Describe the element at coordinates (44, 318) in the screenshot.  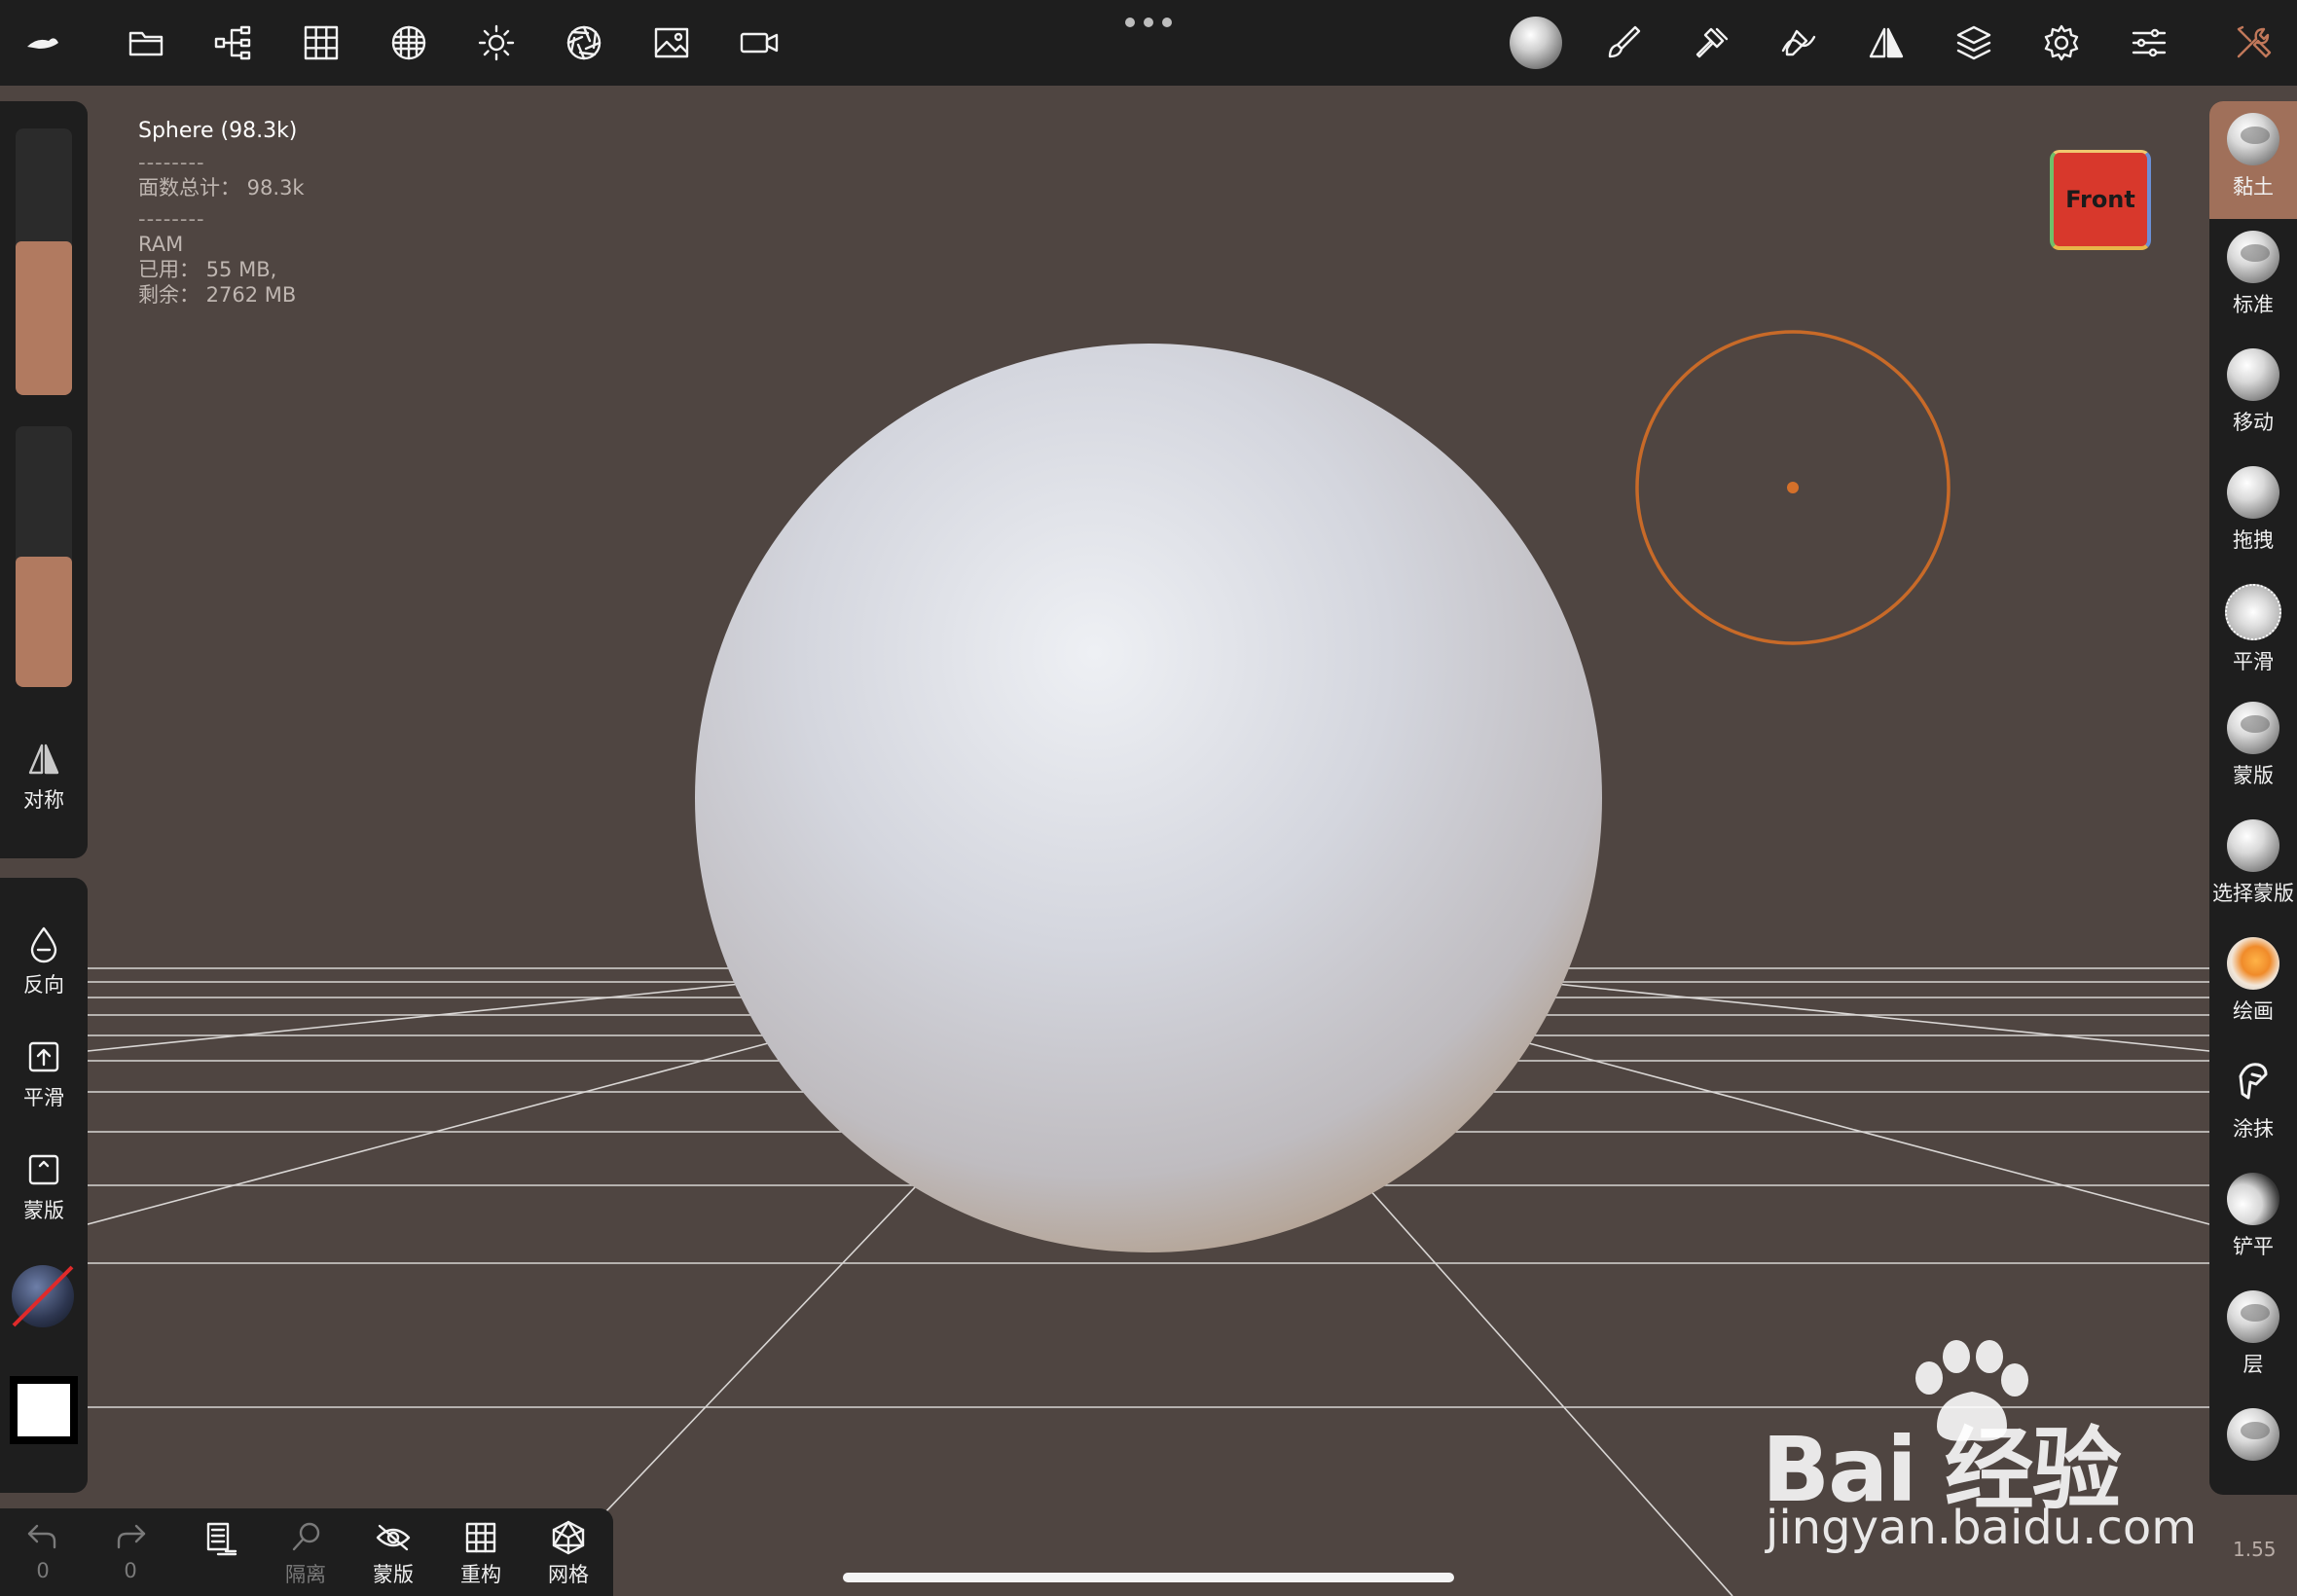
I see `radius-slider-fill` at that location.